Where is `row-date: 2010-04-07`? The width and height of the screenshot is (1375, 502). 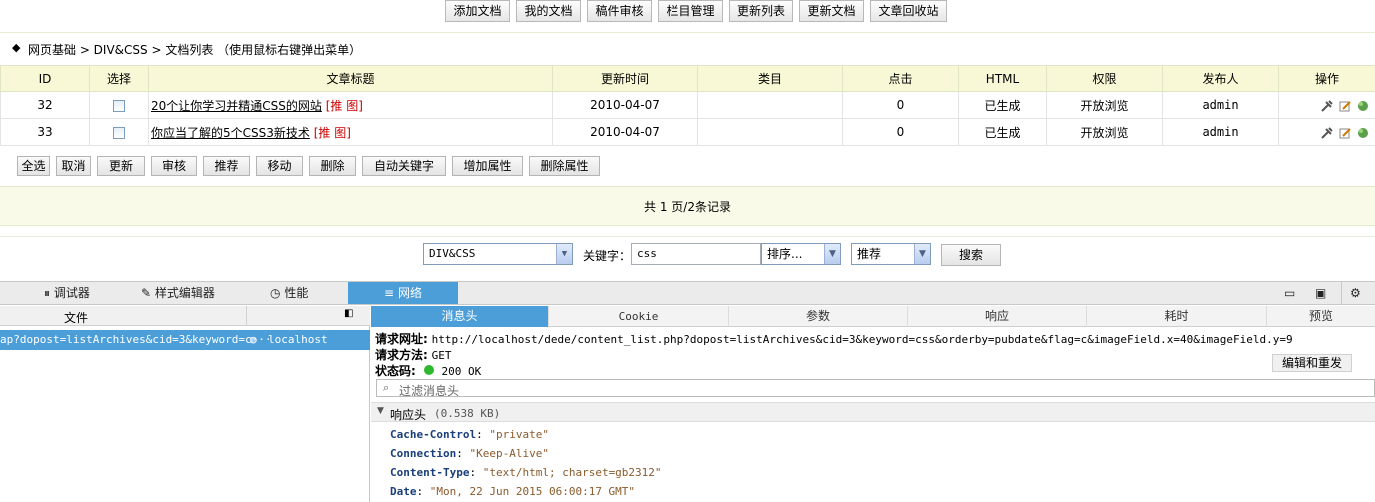 row-date: 2010-04-07 is located at coordinates (625, 105).